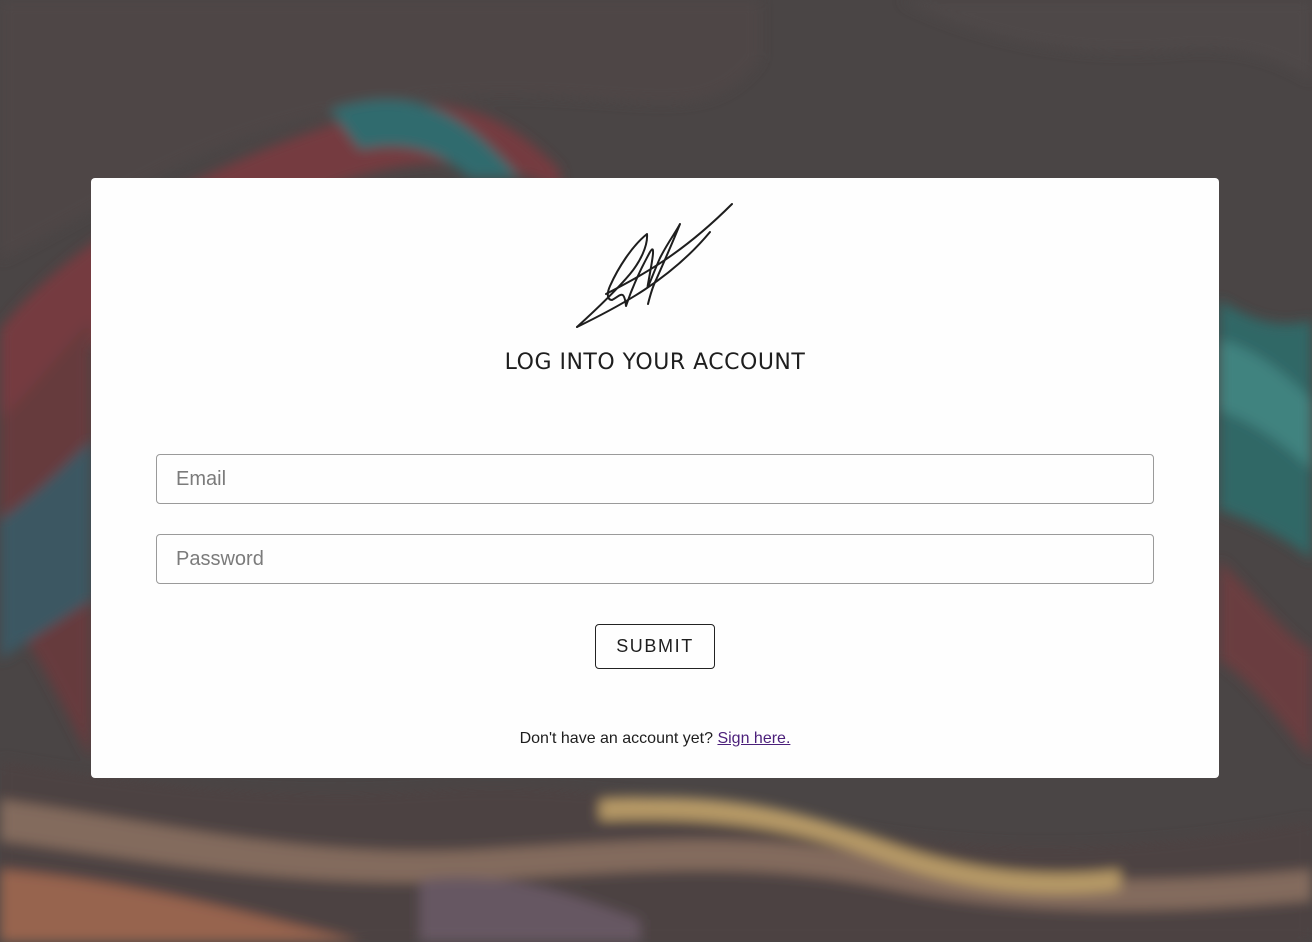  What do you see at coordinates (655, 479) in the screenshot?
I see `email-field` at bounding box center [655, 479].